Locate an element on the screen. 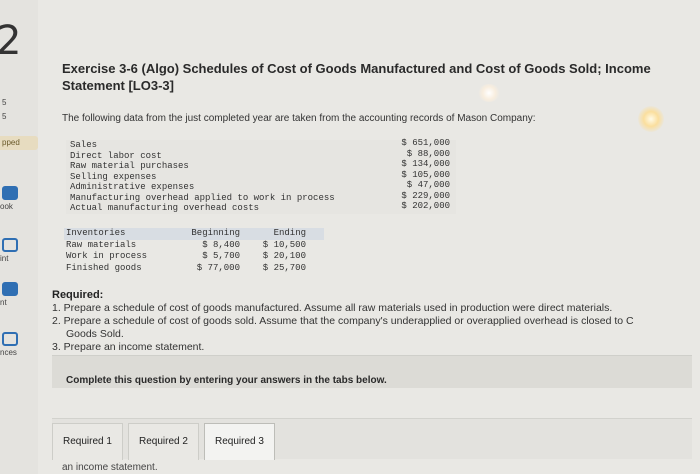 This screenshot has width=700, height=474. tab-required-1: Required 1 is located at coordinates (87, 441).